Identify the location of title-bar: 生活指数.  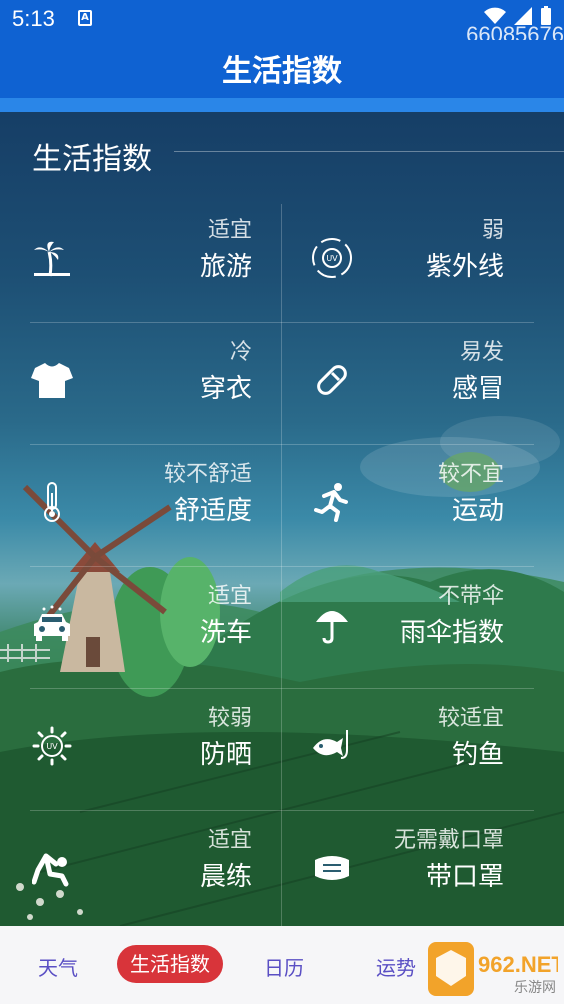
(282, 69).